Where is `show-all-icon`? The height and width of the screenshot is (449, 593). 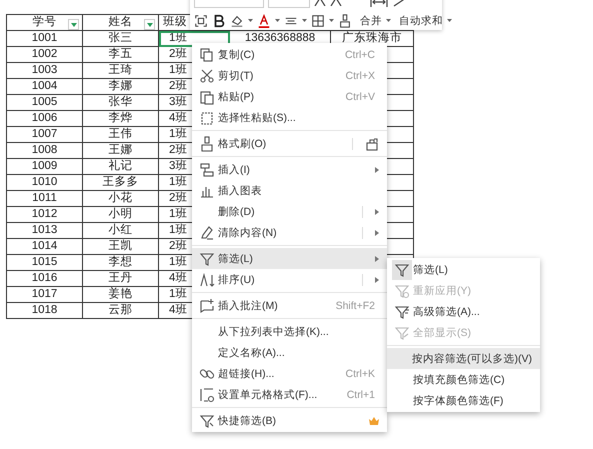 show-all-icon is located at coordinates (402, 332).